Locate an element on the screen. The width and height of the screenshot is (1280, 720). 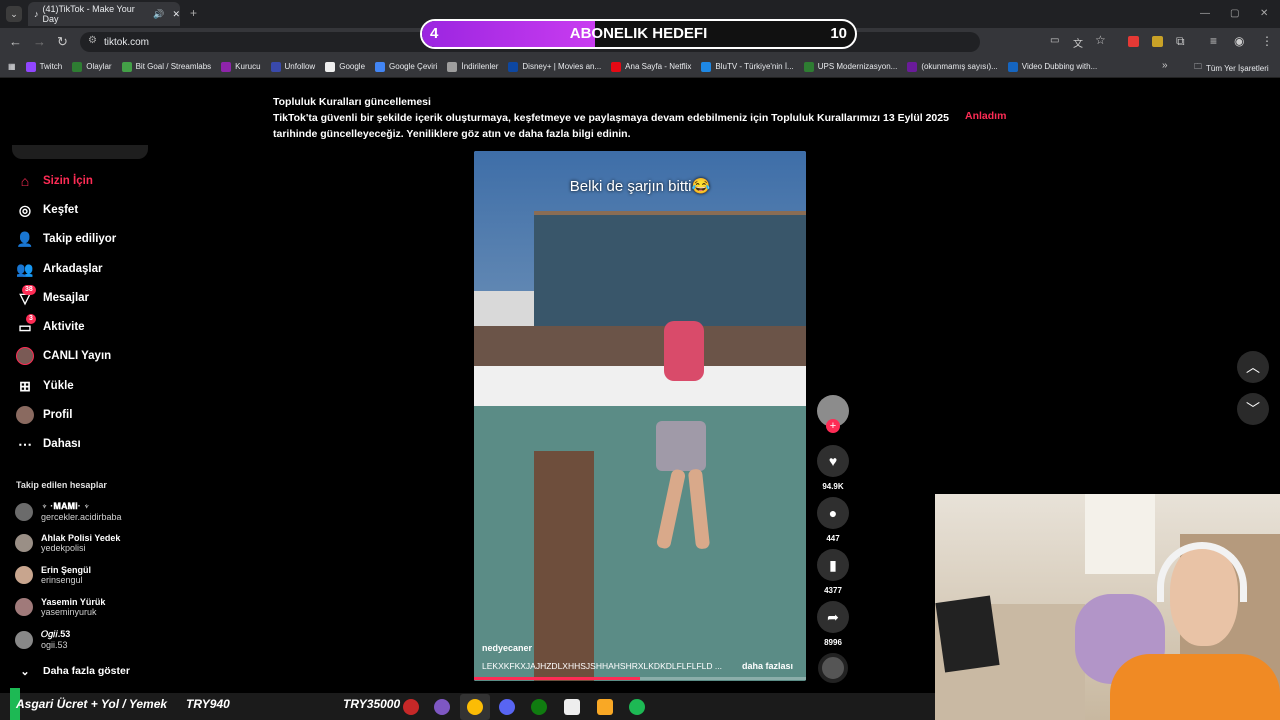
close-tab-icon: ✕ is located at coordinates (176, 14).